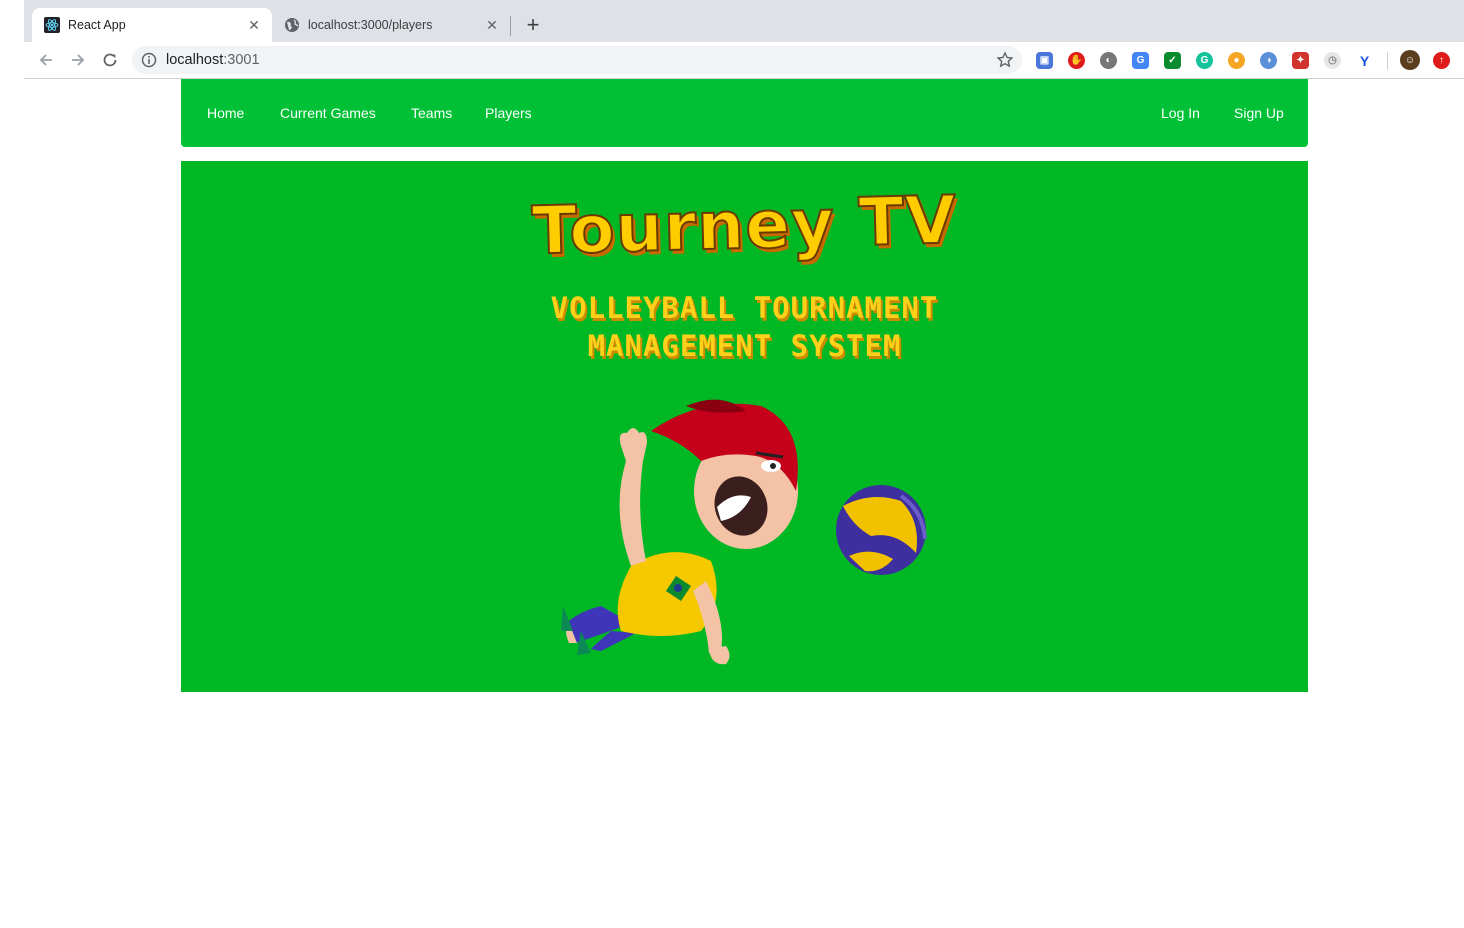 This screenshot has width=1464, height=928. Describe the element at coordinates (1387, 61) in the screenshot. I see `toolbar-separator` at that location.